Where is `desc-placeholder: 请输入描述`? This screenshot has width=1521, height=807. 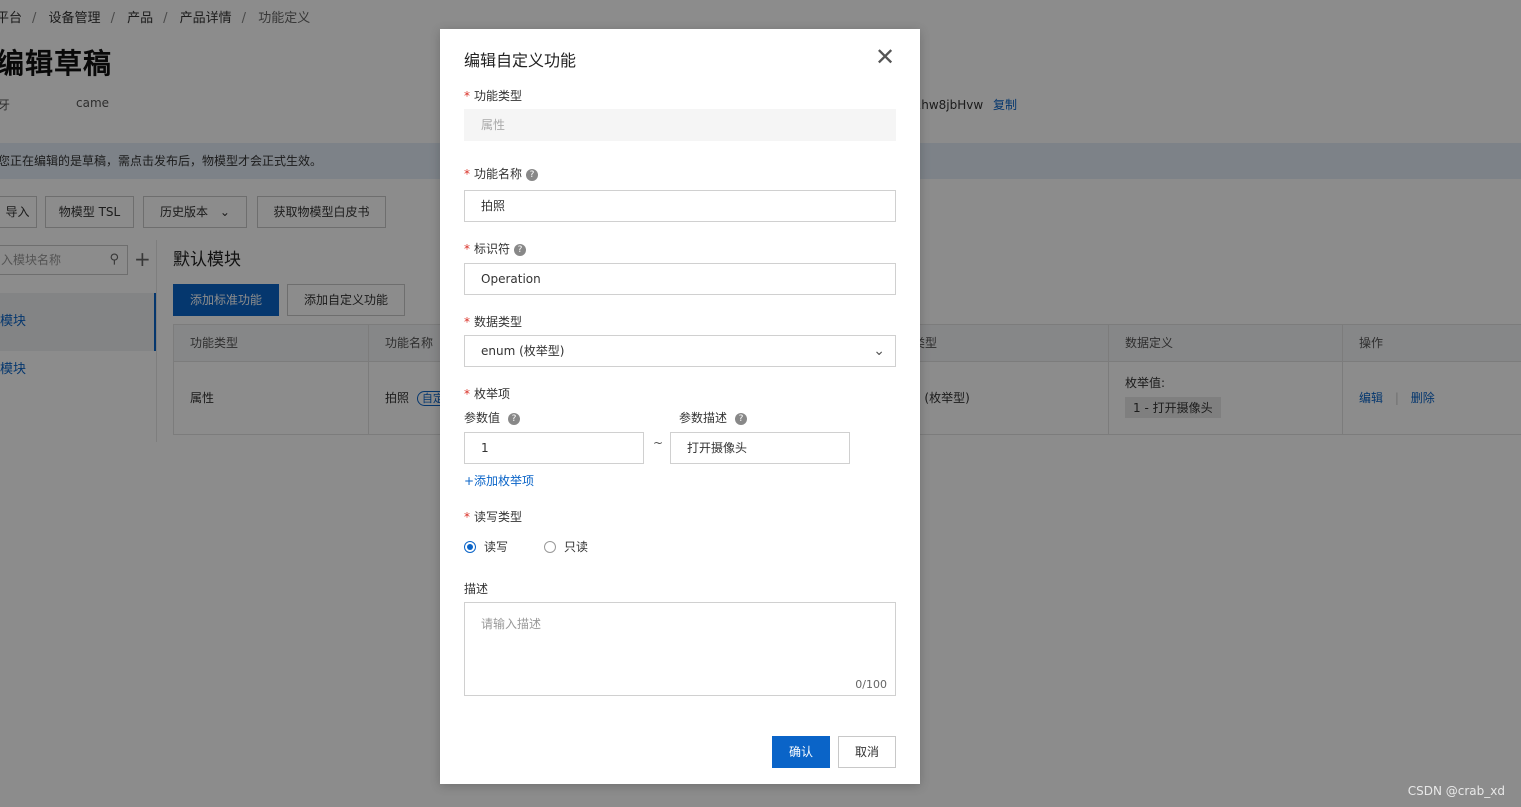 desc-placeholder: 请输入描述 is located at coordinates (511, 624).